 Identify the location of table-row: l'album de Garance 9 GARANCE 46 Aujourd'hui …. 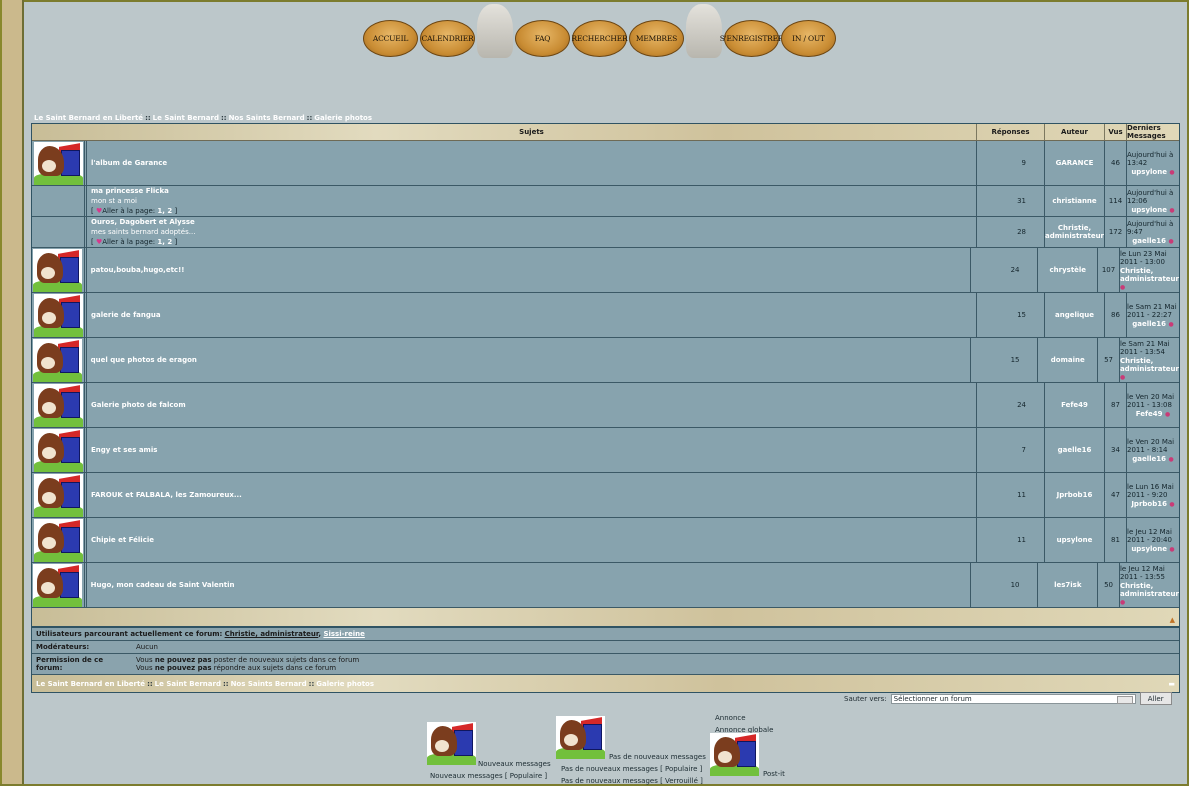
(605, 163).